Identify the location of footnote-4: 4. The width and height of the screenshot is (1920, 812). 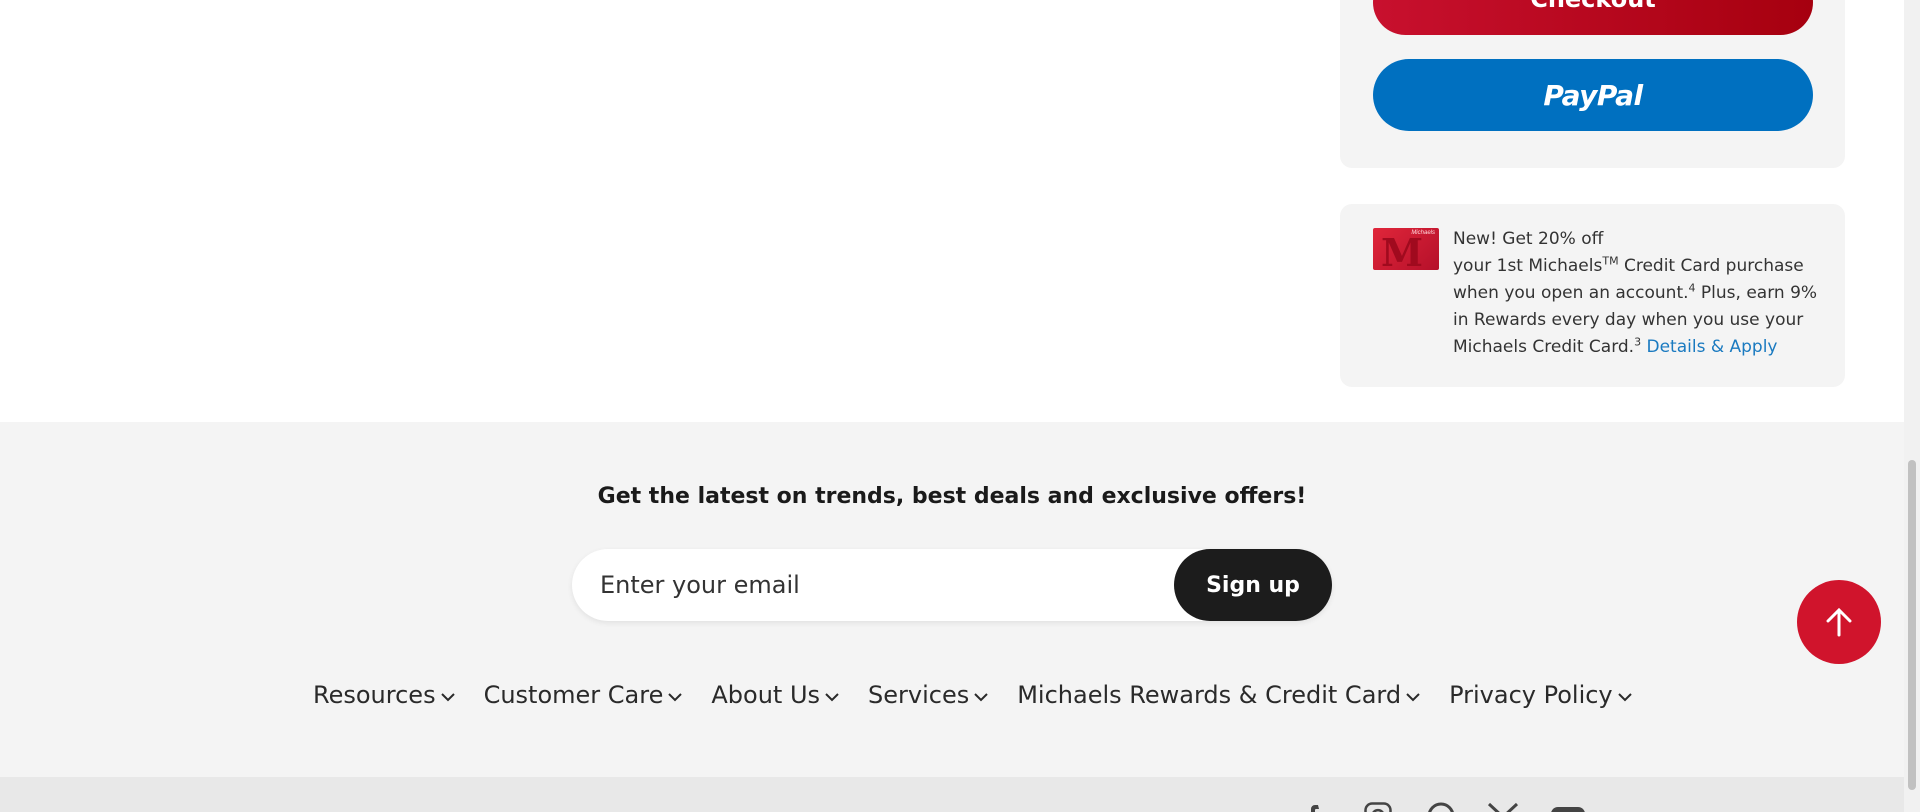
(1692, 288).